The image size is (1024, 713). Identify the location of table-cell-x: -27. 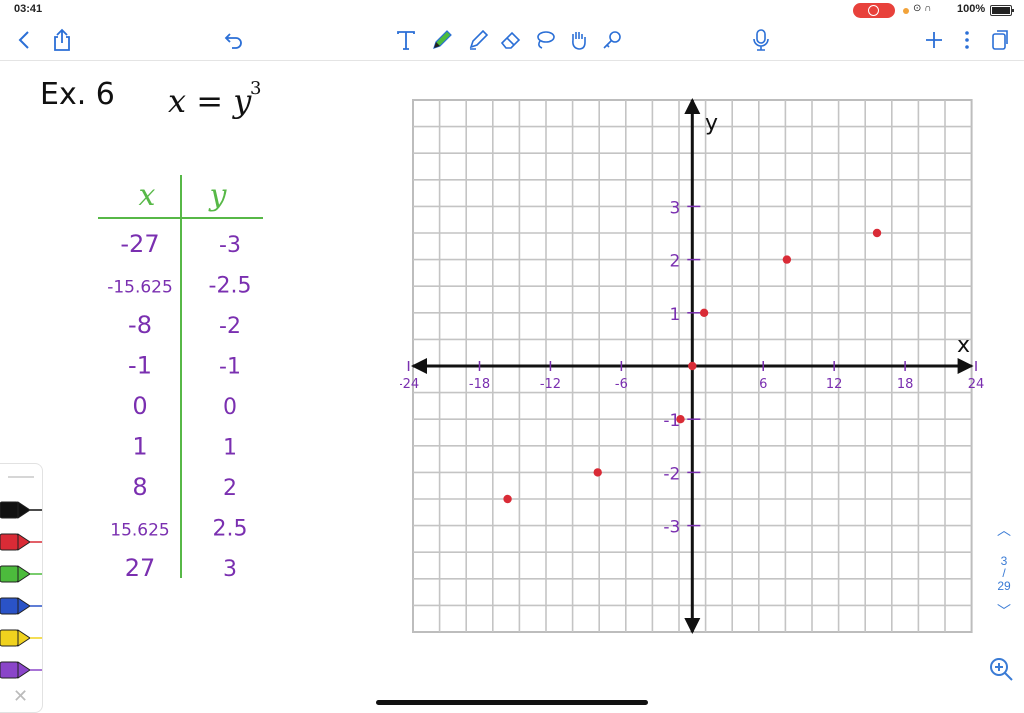
(139, 244).